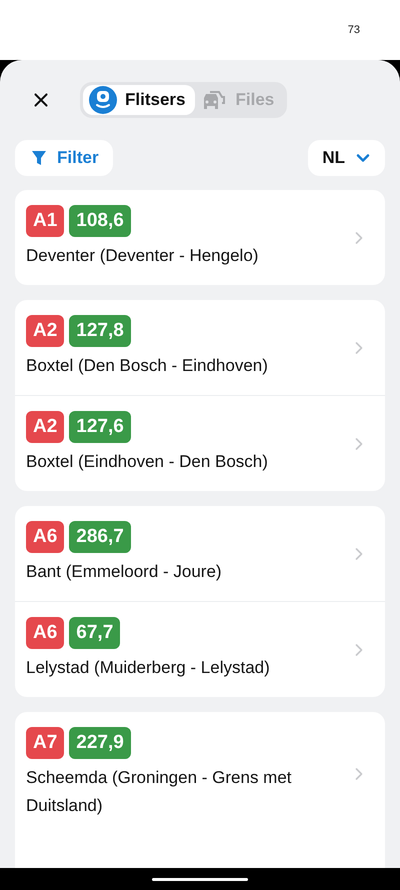 This screenshot has width=400, height=890. I want to click on filter-button: Filter, so click(64, 158).